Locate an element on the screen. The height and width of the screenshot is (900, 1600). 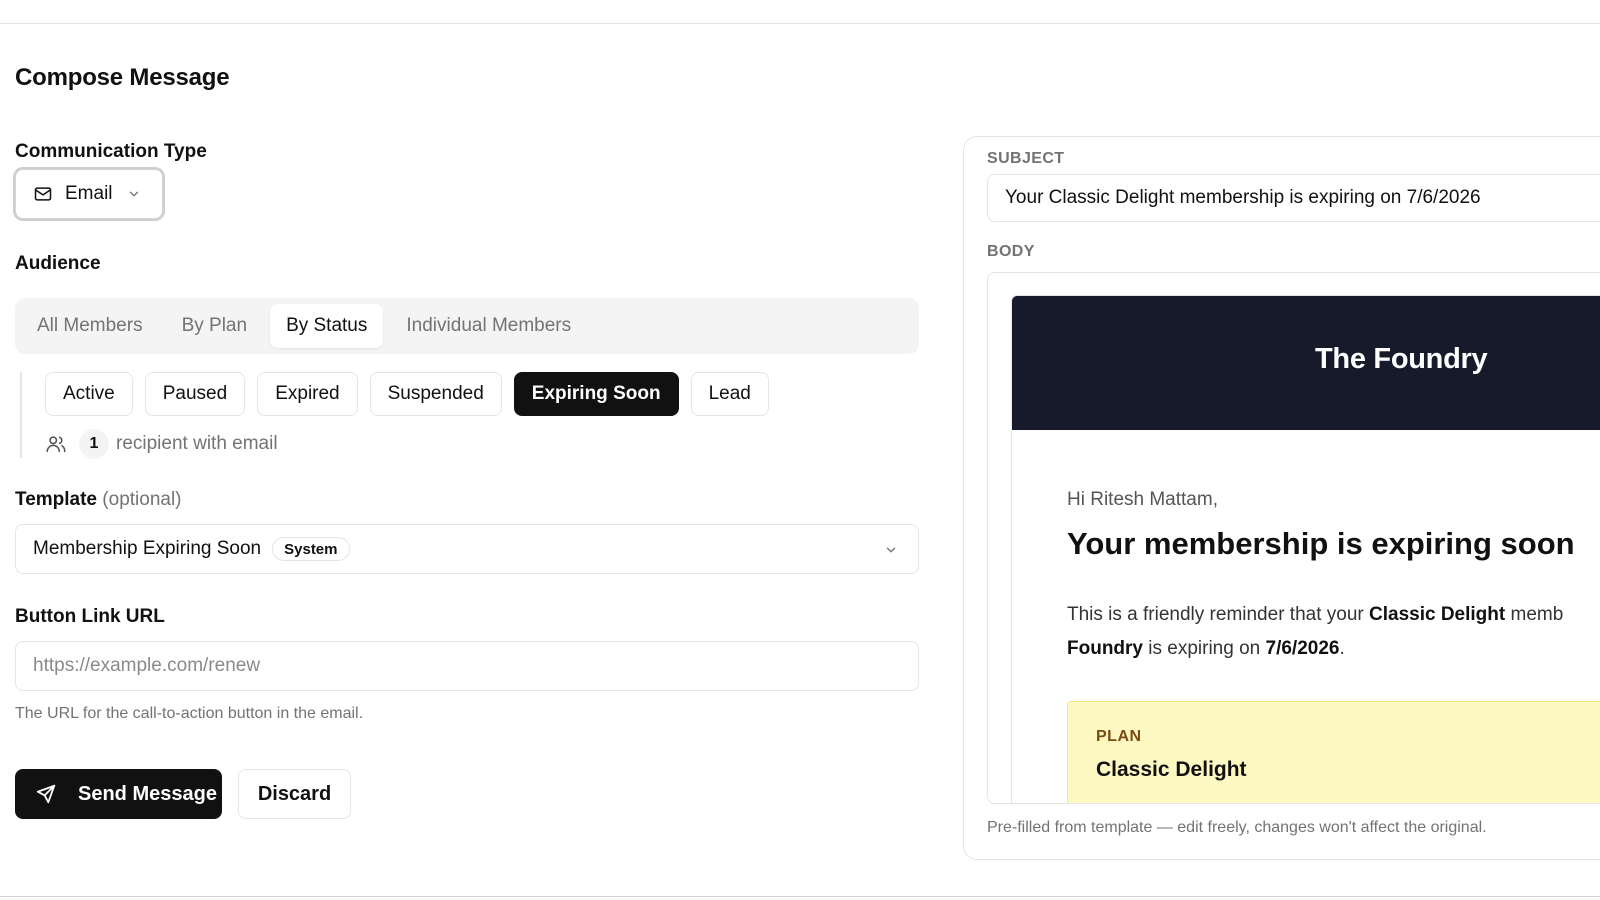
status-chip-expired: Expired is located at coordinates (307, 394).